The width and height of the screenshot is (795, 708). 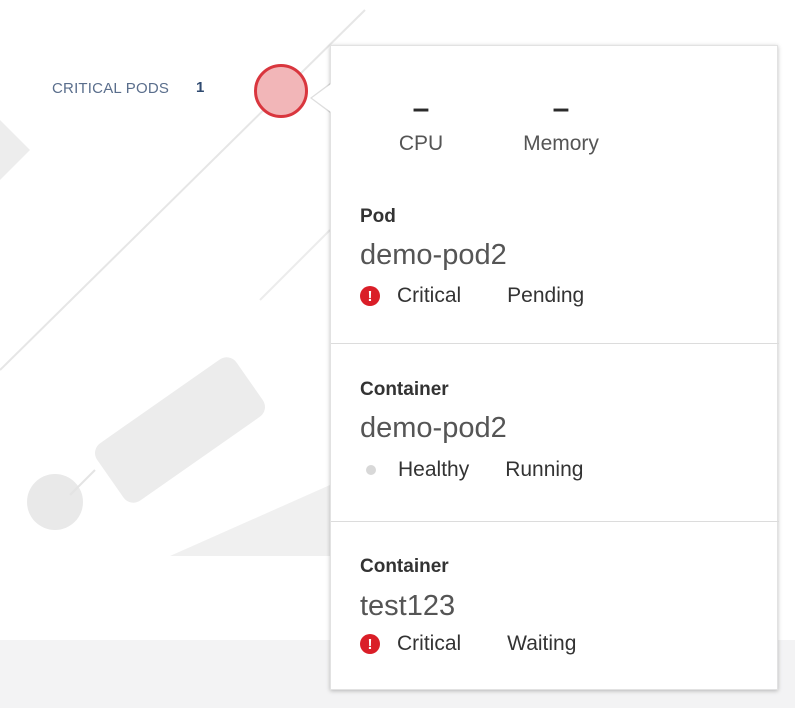 I want to click on section-status: ! Critical Waiting, so click(x=468, y=644).